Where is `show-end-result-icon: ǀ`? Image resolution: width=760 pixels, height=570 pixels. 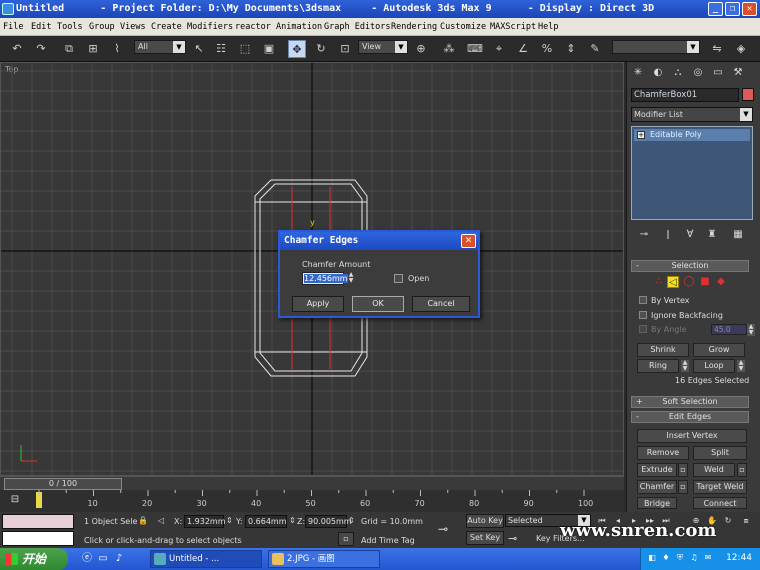
show-end-result-icon: ǀ is located at coordinates (668, 235).